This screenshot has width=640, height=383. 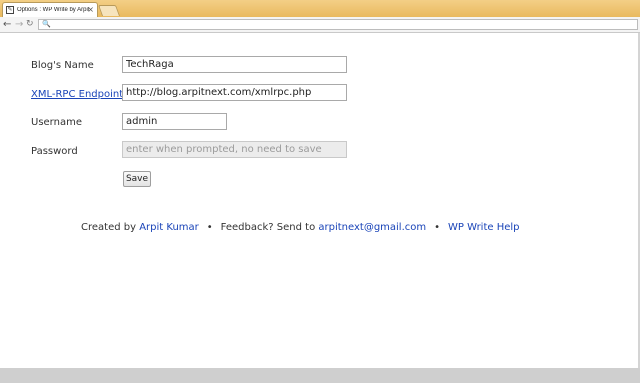 I want to click on blog-name-input, so click(x=234, y=64).